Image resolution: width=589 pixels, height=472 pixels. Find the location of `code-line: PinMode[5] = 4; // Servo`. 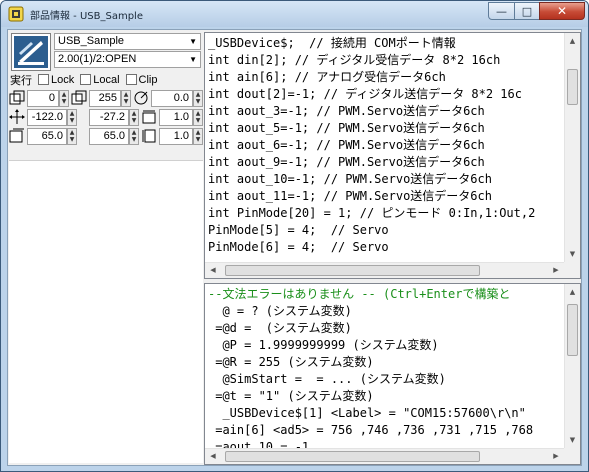

code-line: PinMode[5] = 4; // Servo is located at coordinates (386, 230).